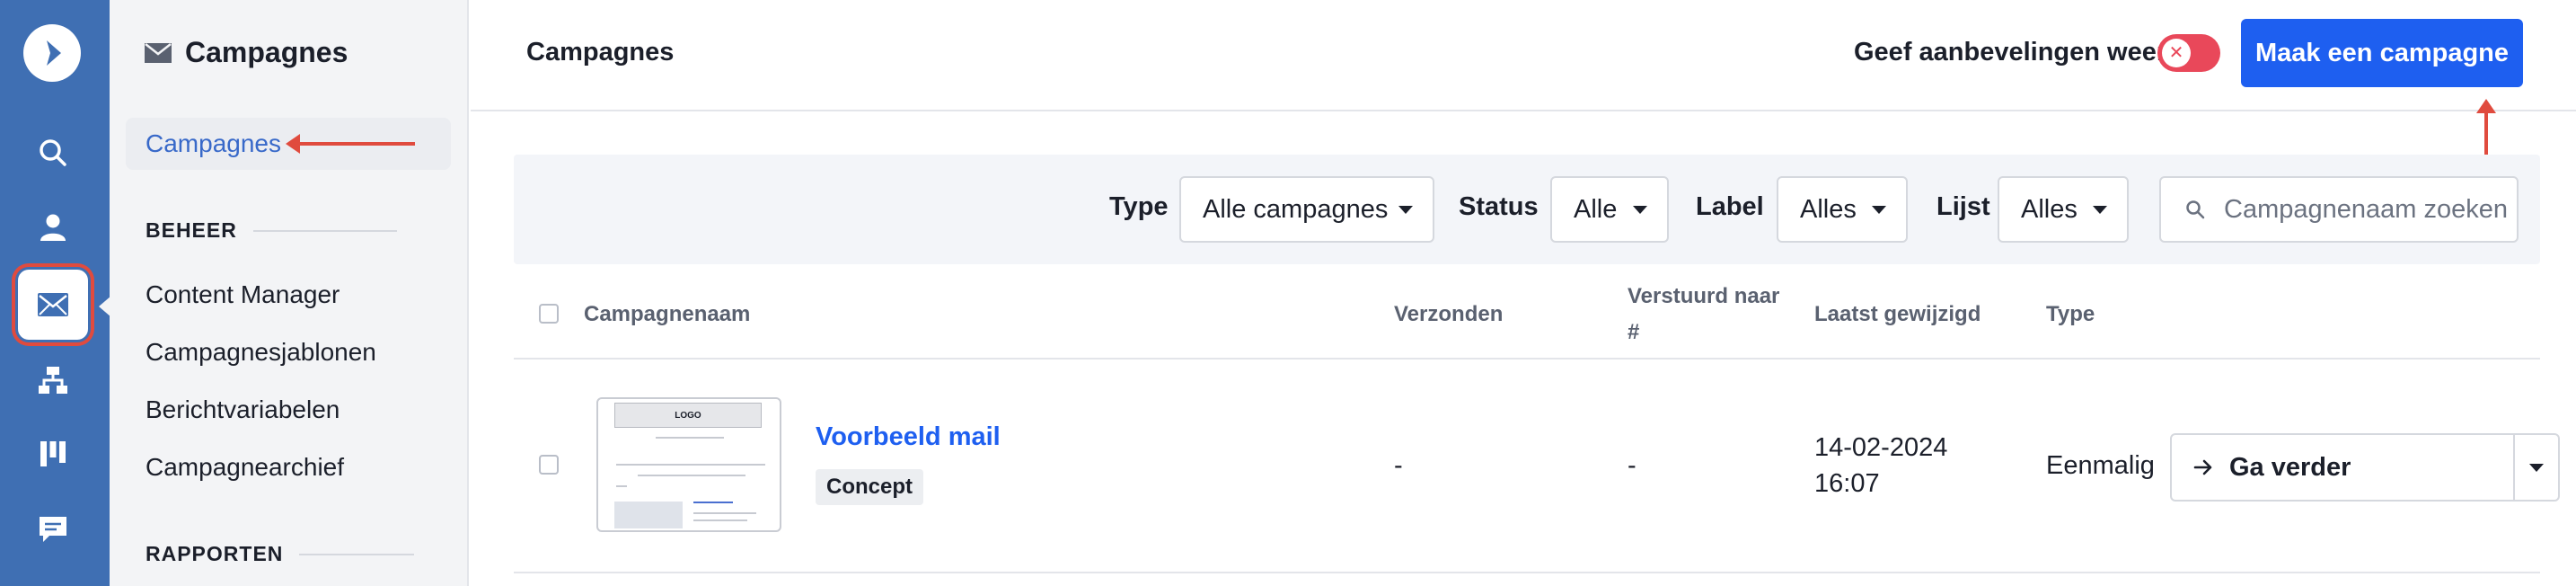 Image resolution: width=2576 pixels, height=586 pixels. What do you see at coordinates (2202, 467) in the screenshot?
I see `arrow-right-icon` at bounding box center [2202, 467].